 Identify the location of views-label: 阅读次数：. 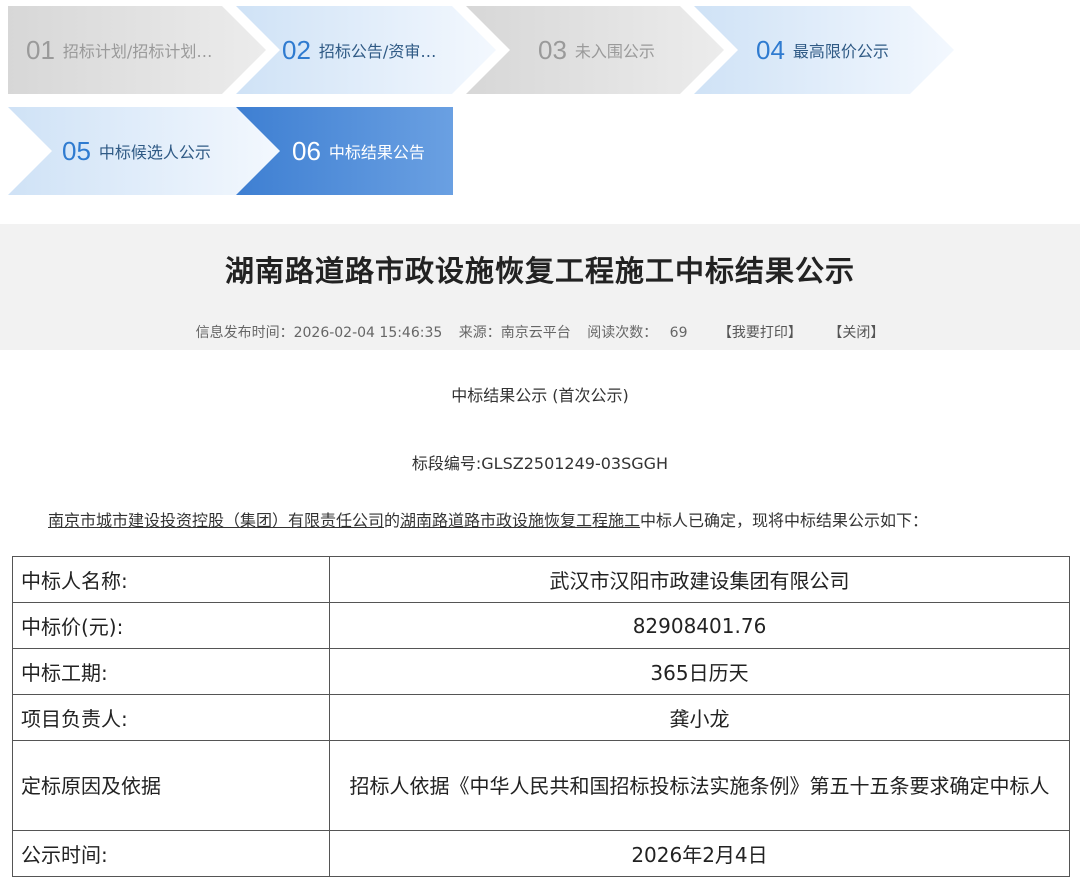
(622, 333).